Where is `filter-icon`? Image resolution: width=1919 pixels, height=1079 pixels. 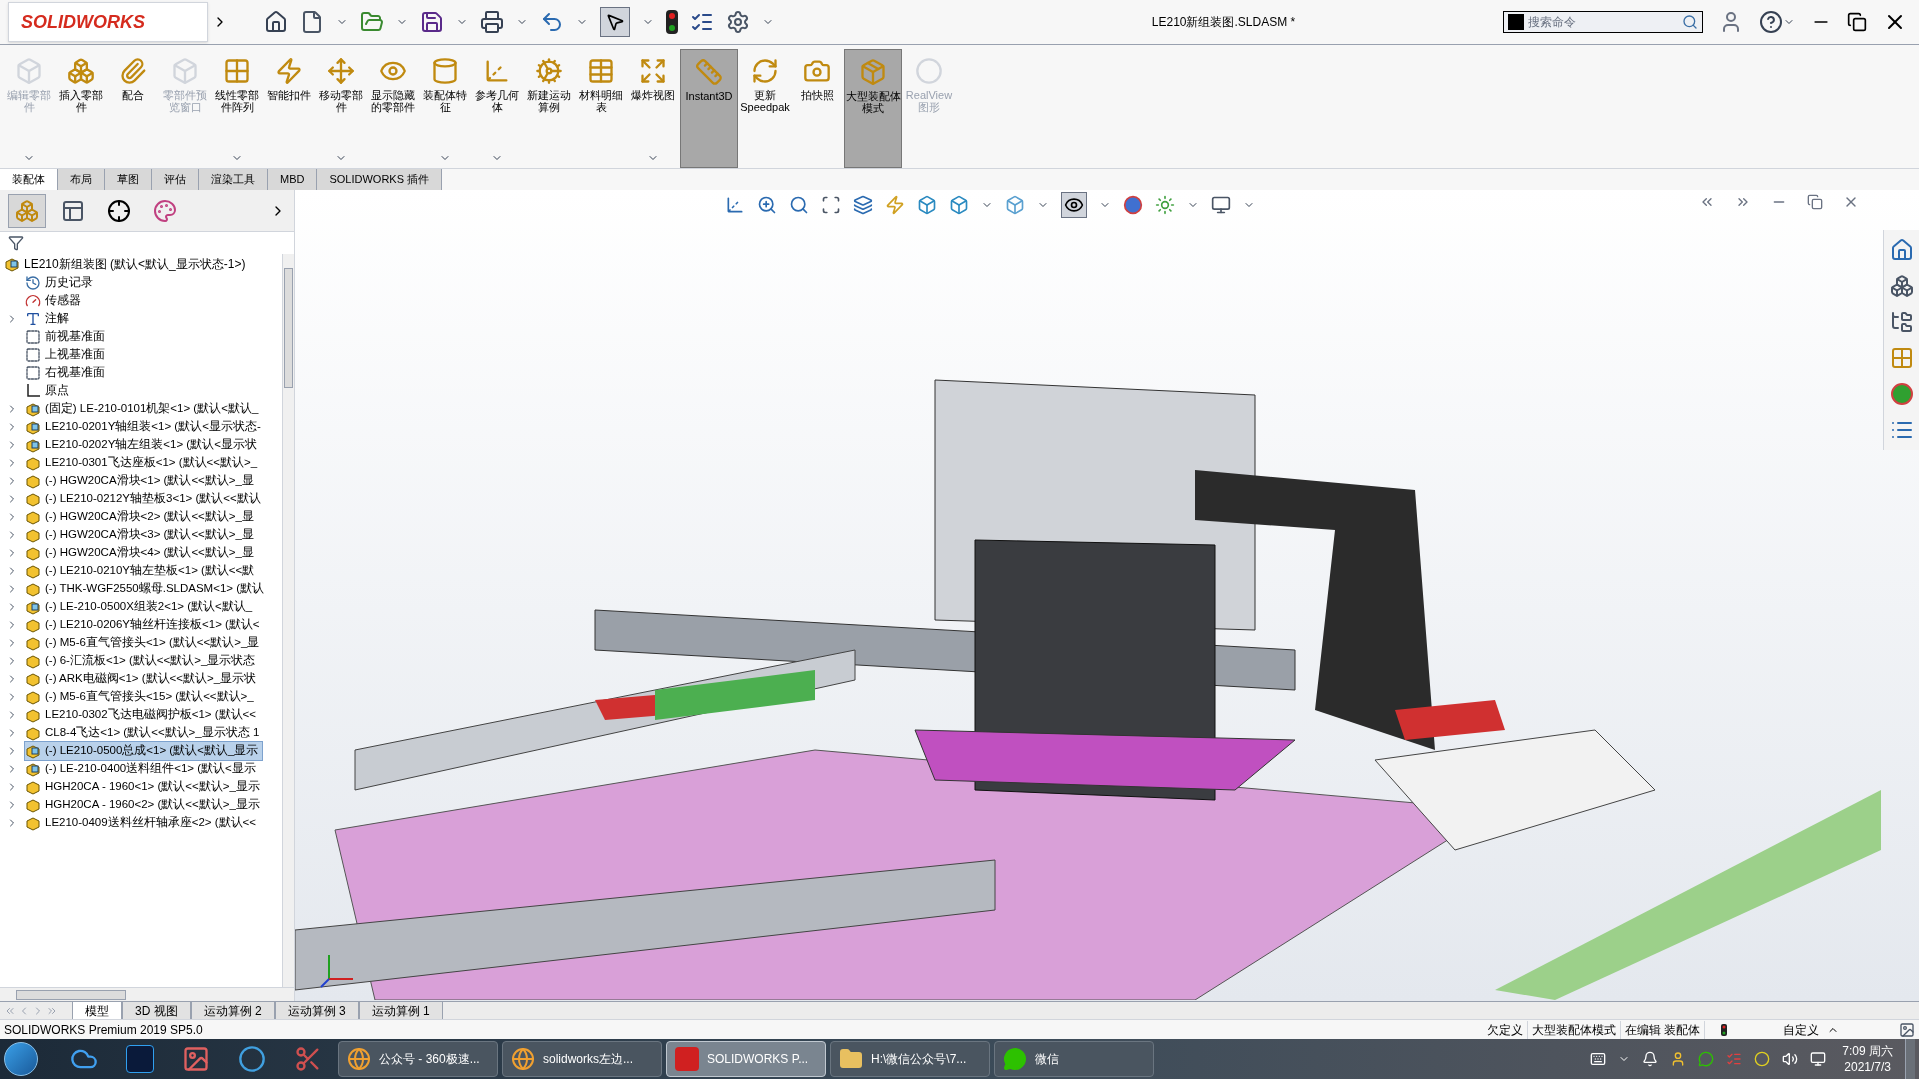
filter-icon is located at coordinates (16, 243).